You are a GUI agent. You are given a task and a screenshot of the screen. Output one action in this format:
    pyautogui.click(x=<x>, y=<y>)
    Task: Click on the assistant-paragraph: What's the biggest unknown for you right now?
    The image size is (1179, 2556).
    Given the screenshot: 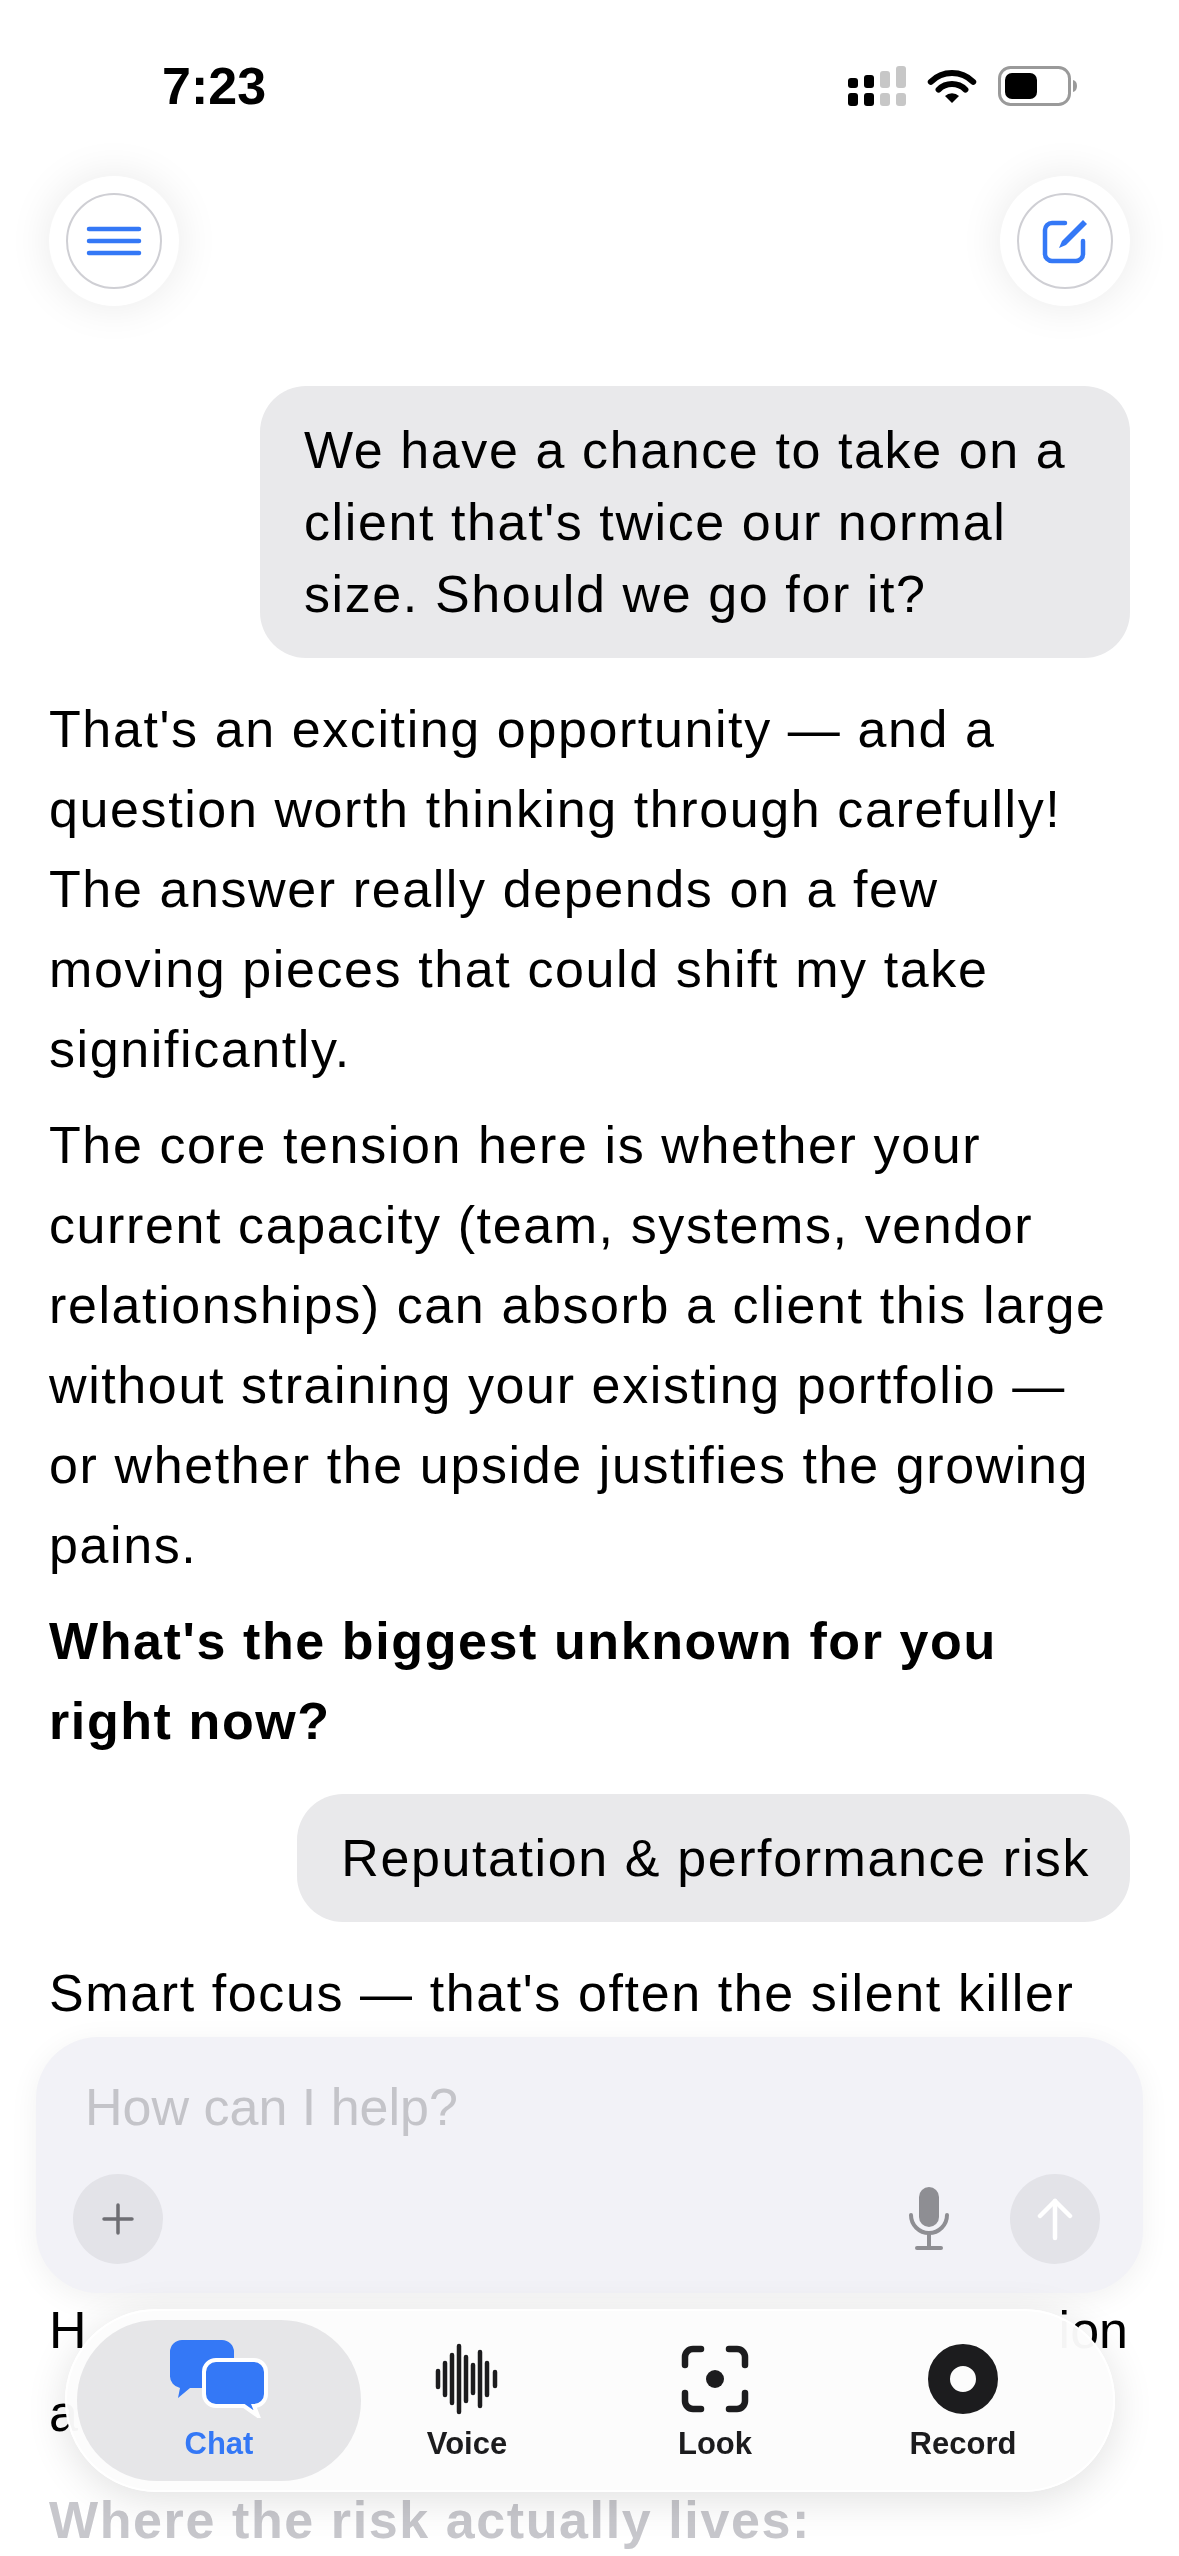 What is the action you would take?
    pyautogui.click(x=523, y=1681)
    